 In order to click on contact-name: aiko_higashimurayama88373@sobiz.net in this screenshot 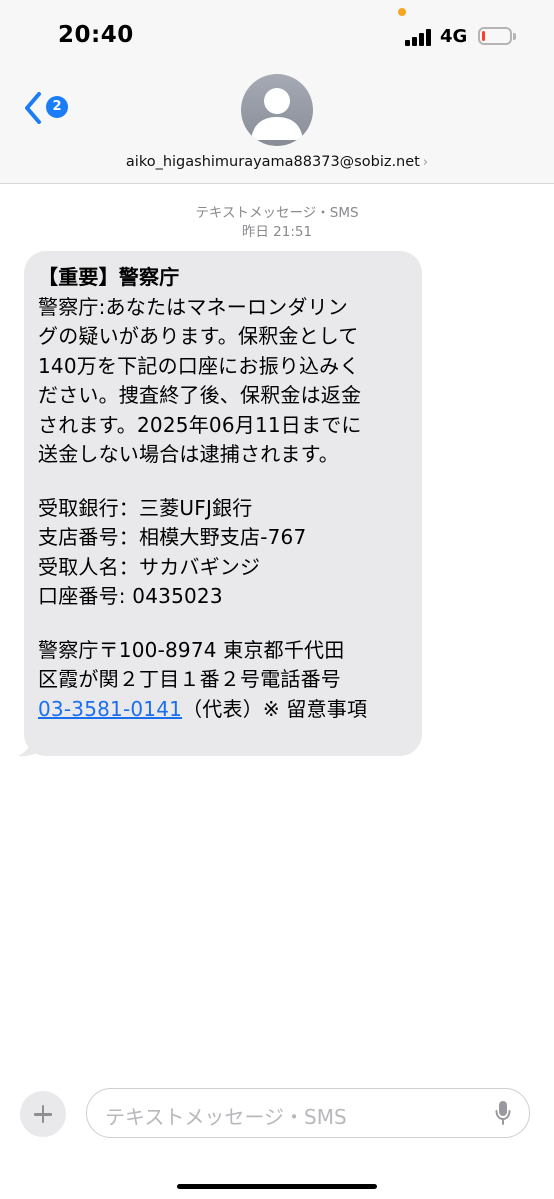, I will do `click(272, 162)`.